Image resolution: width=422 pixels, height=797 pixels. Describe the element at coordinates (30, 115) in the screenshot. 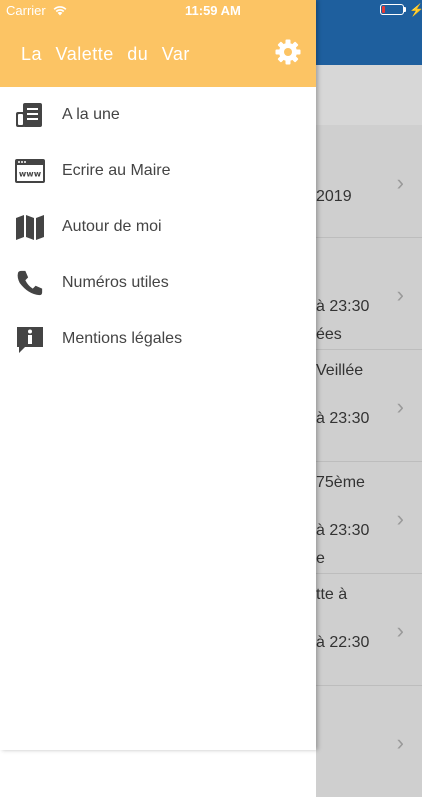

I see `newspaper-icon` at that location.